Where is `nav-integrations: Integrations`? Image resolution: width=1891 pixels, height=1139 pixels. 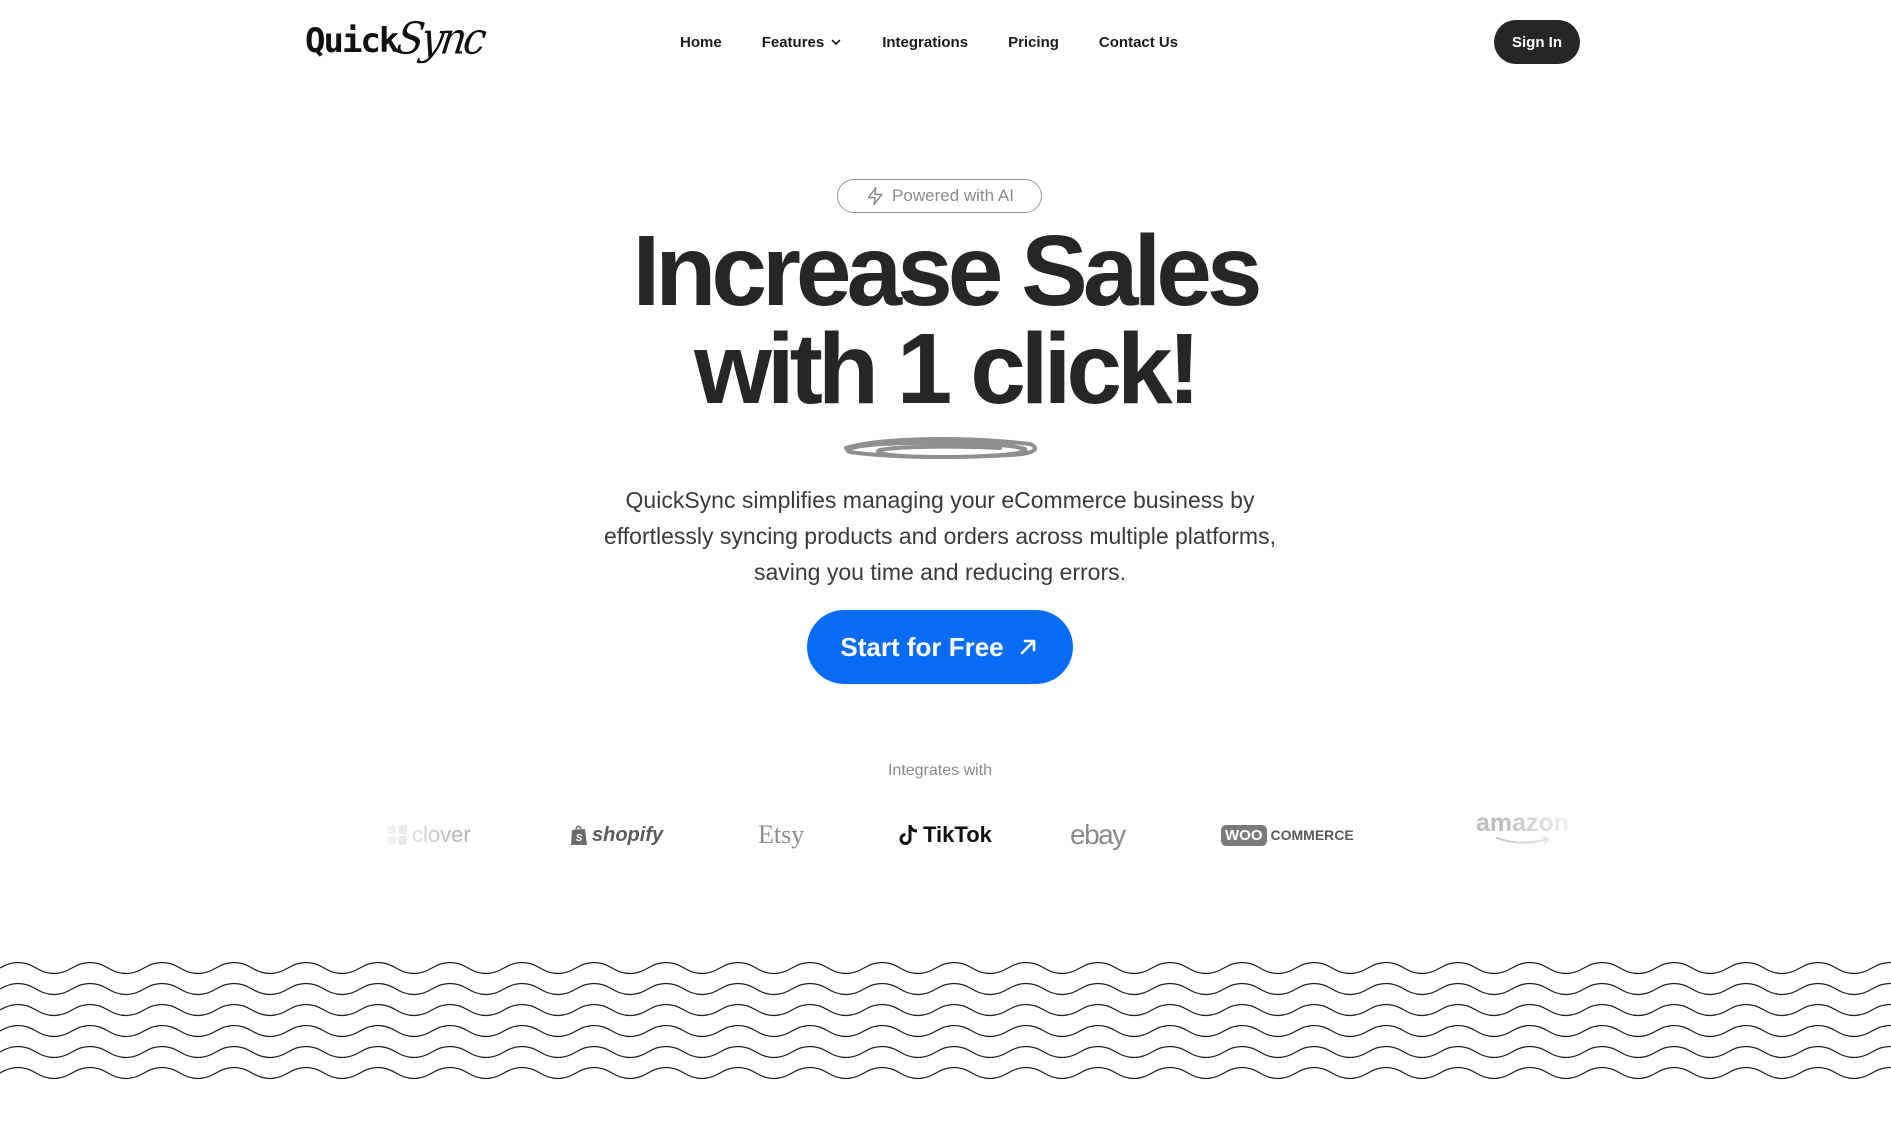
nav-integrations: Integrations is located at coordinates (925, 42).